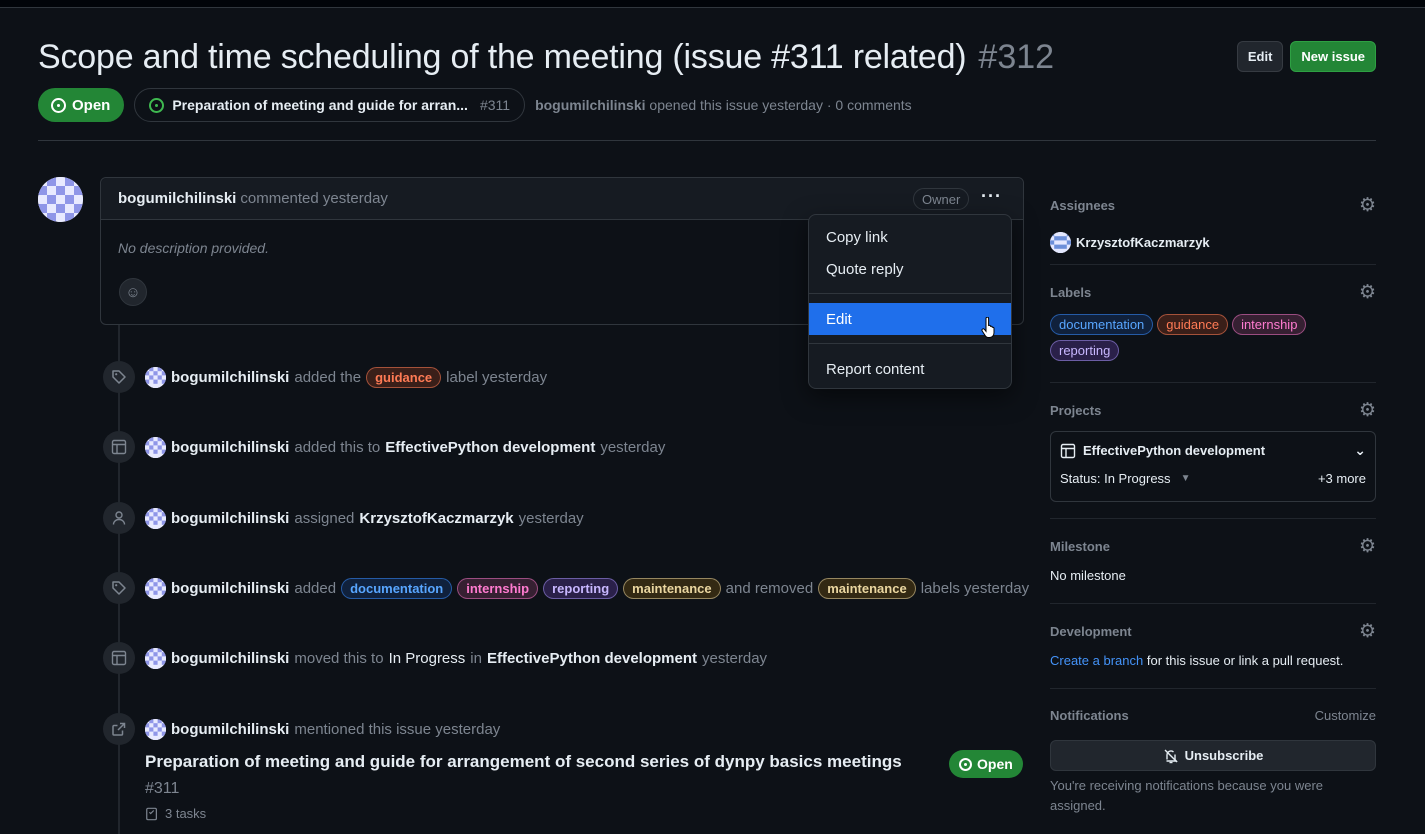 Image resolution: width=1425 pixels, height=834 pixels. I want to click on sidebar-assignees: Assignees ⚙ KrzysztofKaczmarzyk, so click(1213, 224).